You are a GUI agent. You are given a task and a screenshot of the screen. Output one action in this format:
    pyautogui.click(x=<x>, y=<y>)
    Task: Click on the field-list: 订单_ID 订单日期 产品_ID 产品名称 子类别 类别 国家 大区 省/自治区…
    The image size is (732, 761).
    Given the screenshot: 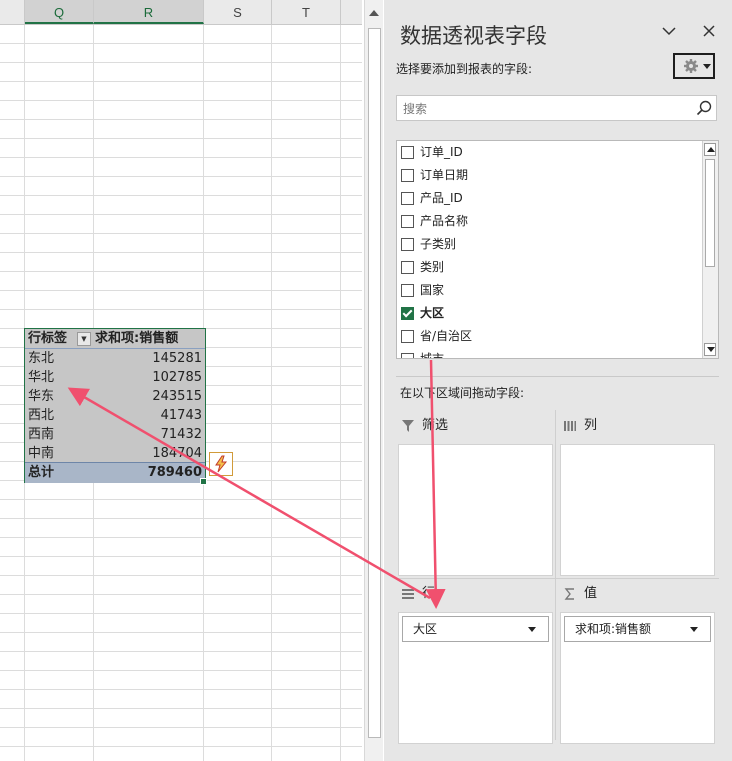 What is the action you would take?
    pyautogui.click(x=557, y=249)
    